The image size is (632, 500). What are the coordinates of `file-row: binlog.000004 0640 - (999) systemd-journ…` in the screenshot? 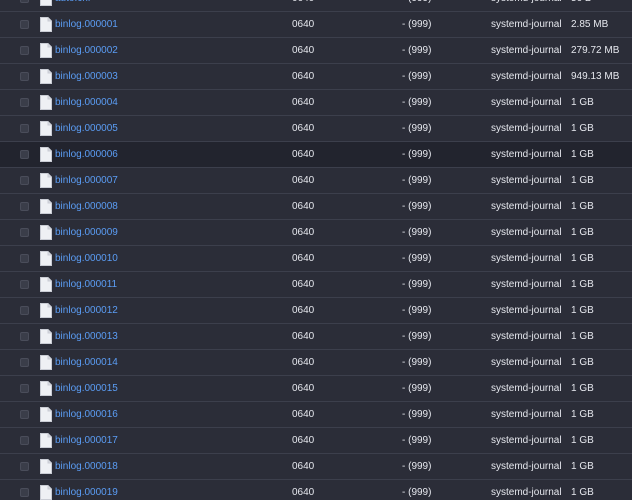 It's located at (316, 103).